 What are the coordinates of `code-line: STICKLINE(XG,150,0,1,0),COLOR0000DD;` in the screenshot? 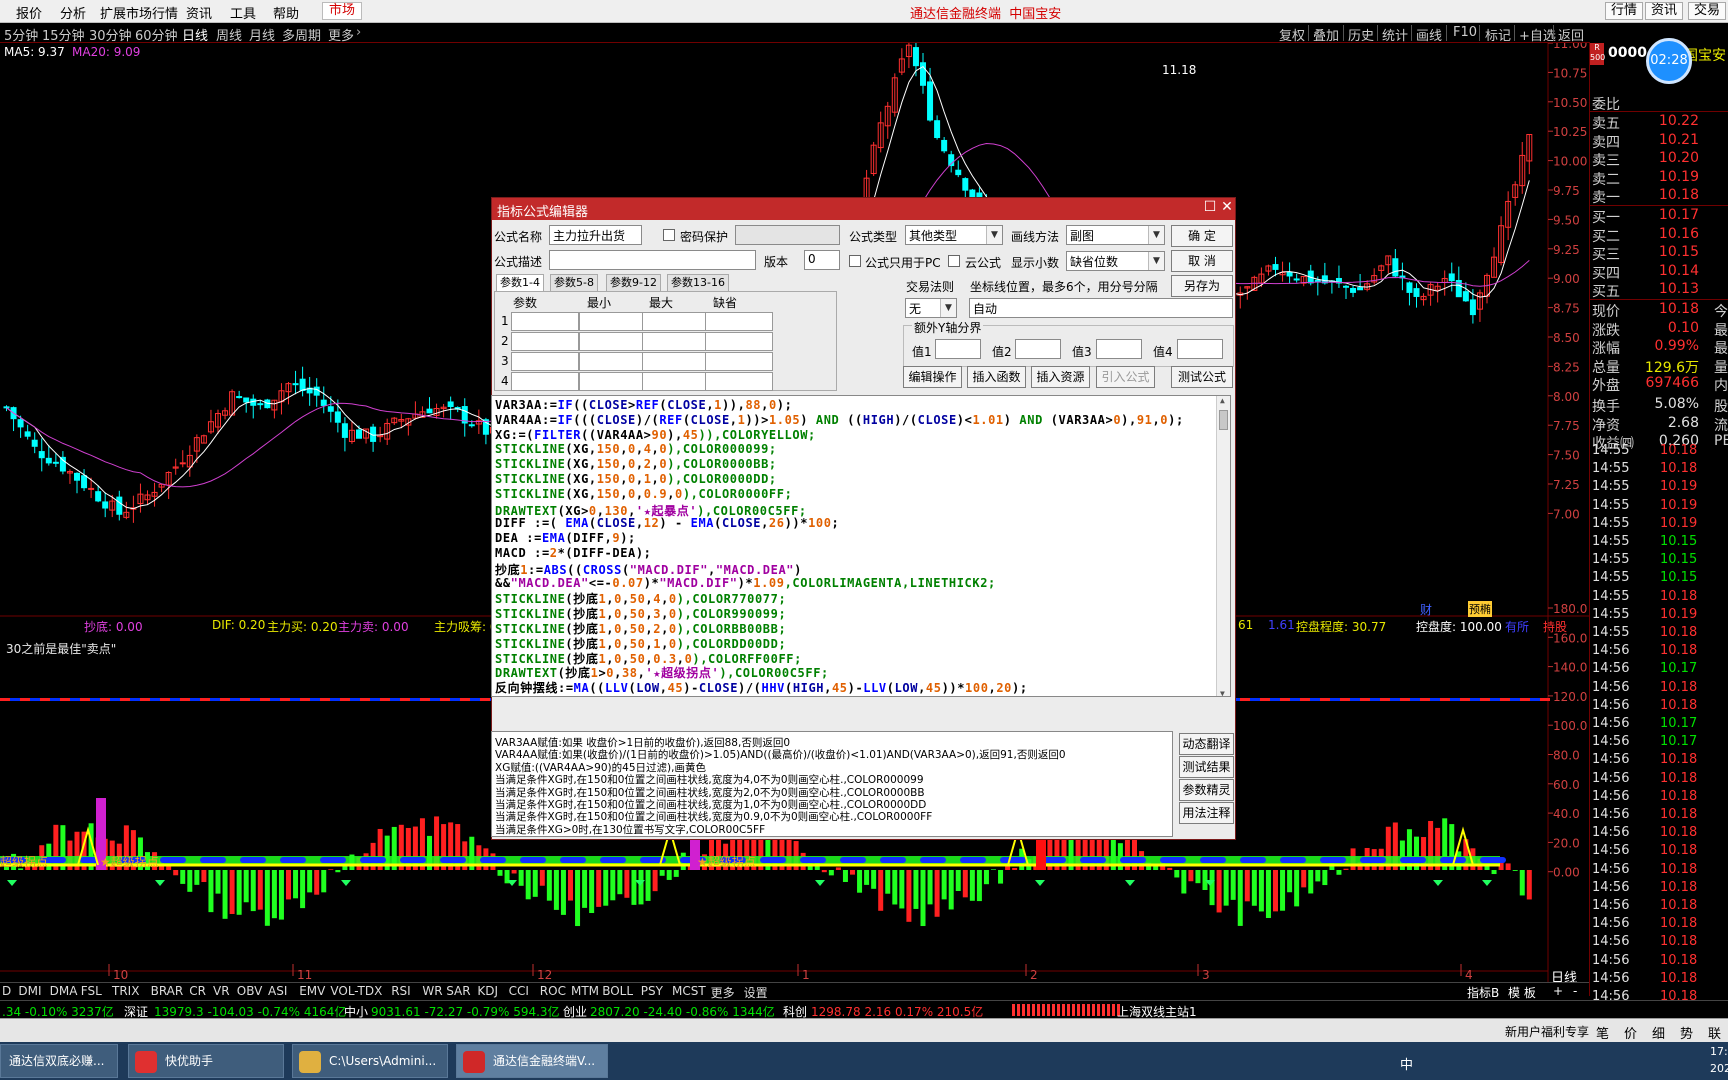 It's located at (636, 479).